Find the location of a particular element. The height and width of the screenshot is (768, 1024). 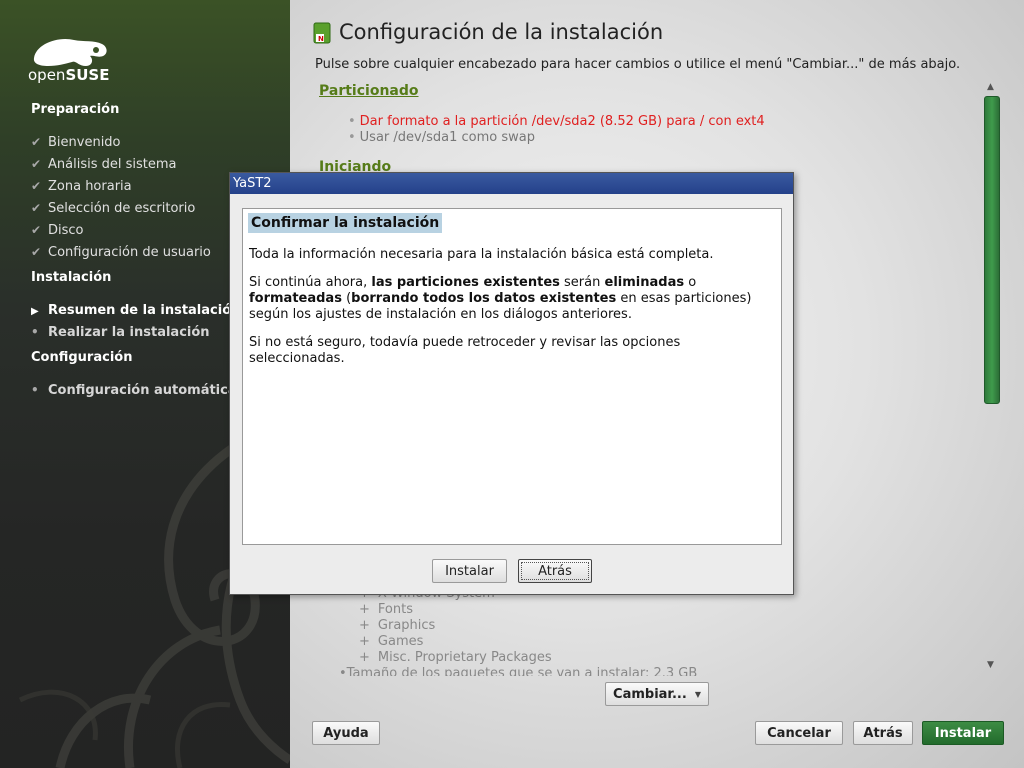

content-scrollbar: ▲ ▼ is located at coordinates (992, 378).